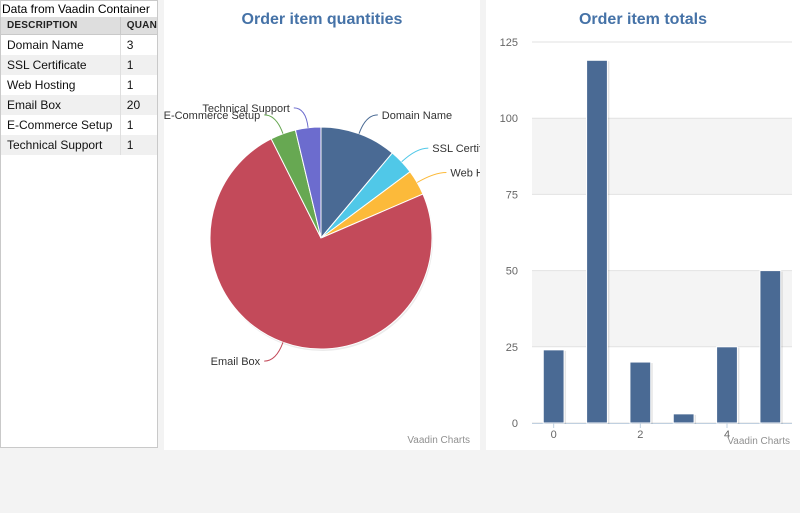  Describe the element at coordinates (322, 19) in the screenshot. I see `pie-chart-title: Order item quantities` at that location.